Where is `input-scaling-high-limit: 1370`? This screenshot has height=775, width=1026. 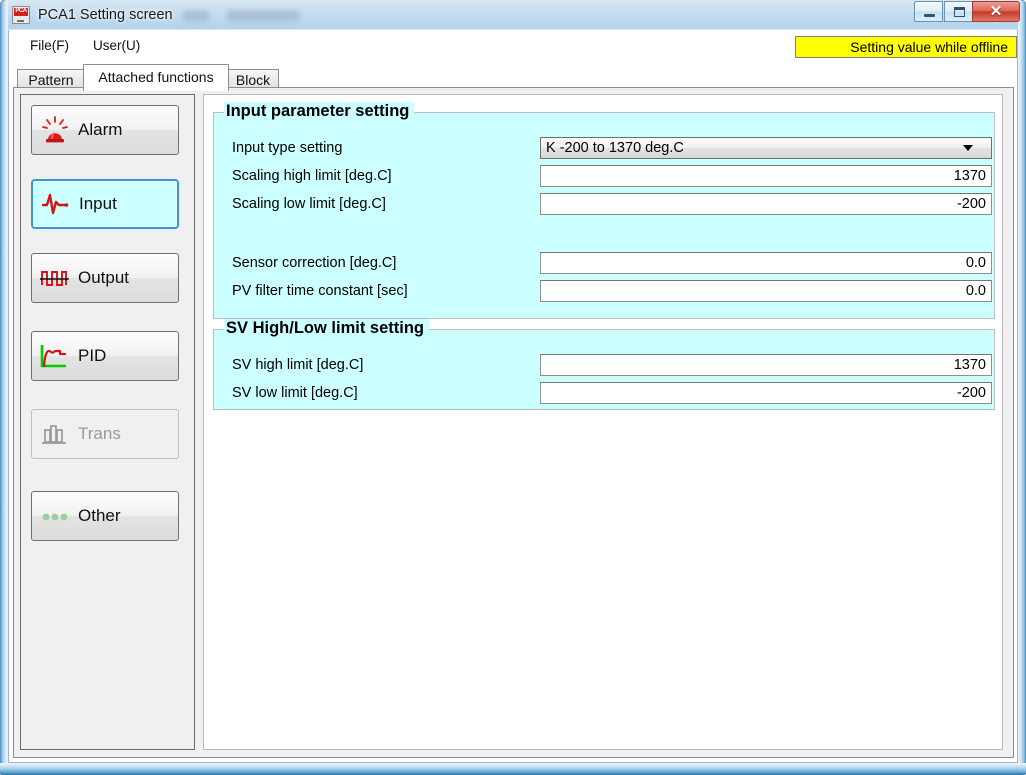 input-scaling-high-limit: 1370 is located at coordinates (766, 176).